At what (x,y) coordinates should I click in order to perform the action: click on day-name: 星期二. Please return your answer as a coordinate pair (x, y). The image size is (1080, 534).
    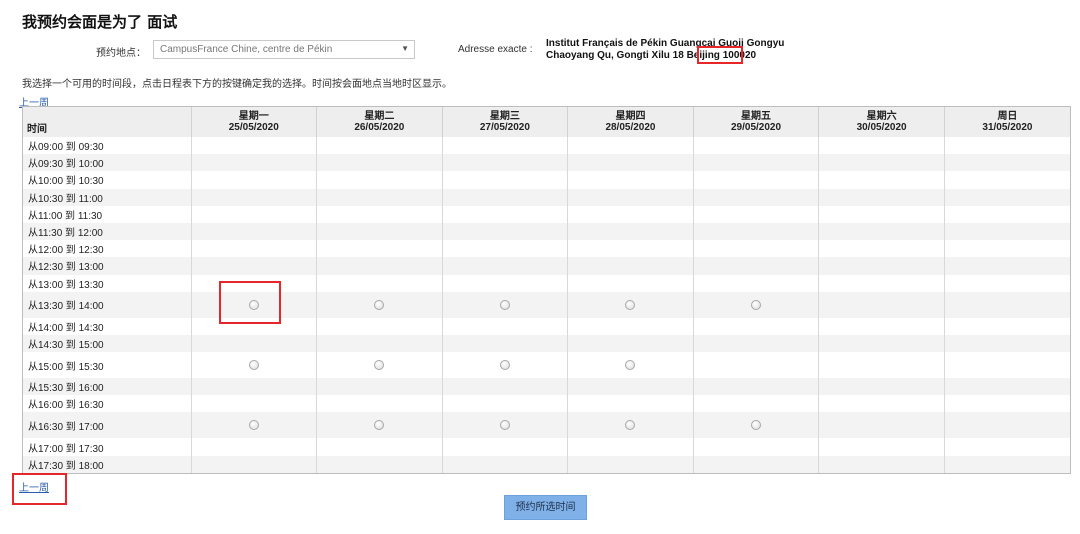
    Looking at the image, I should click on (379, 116).